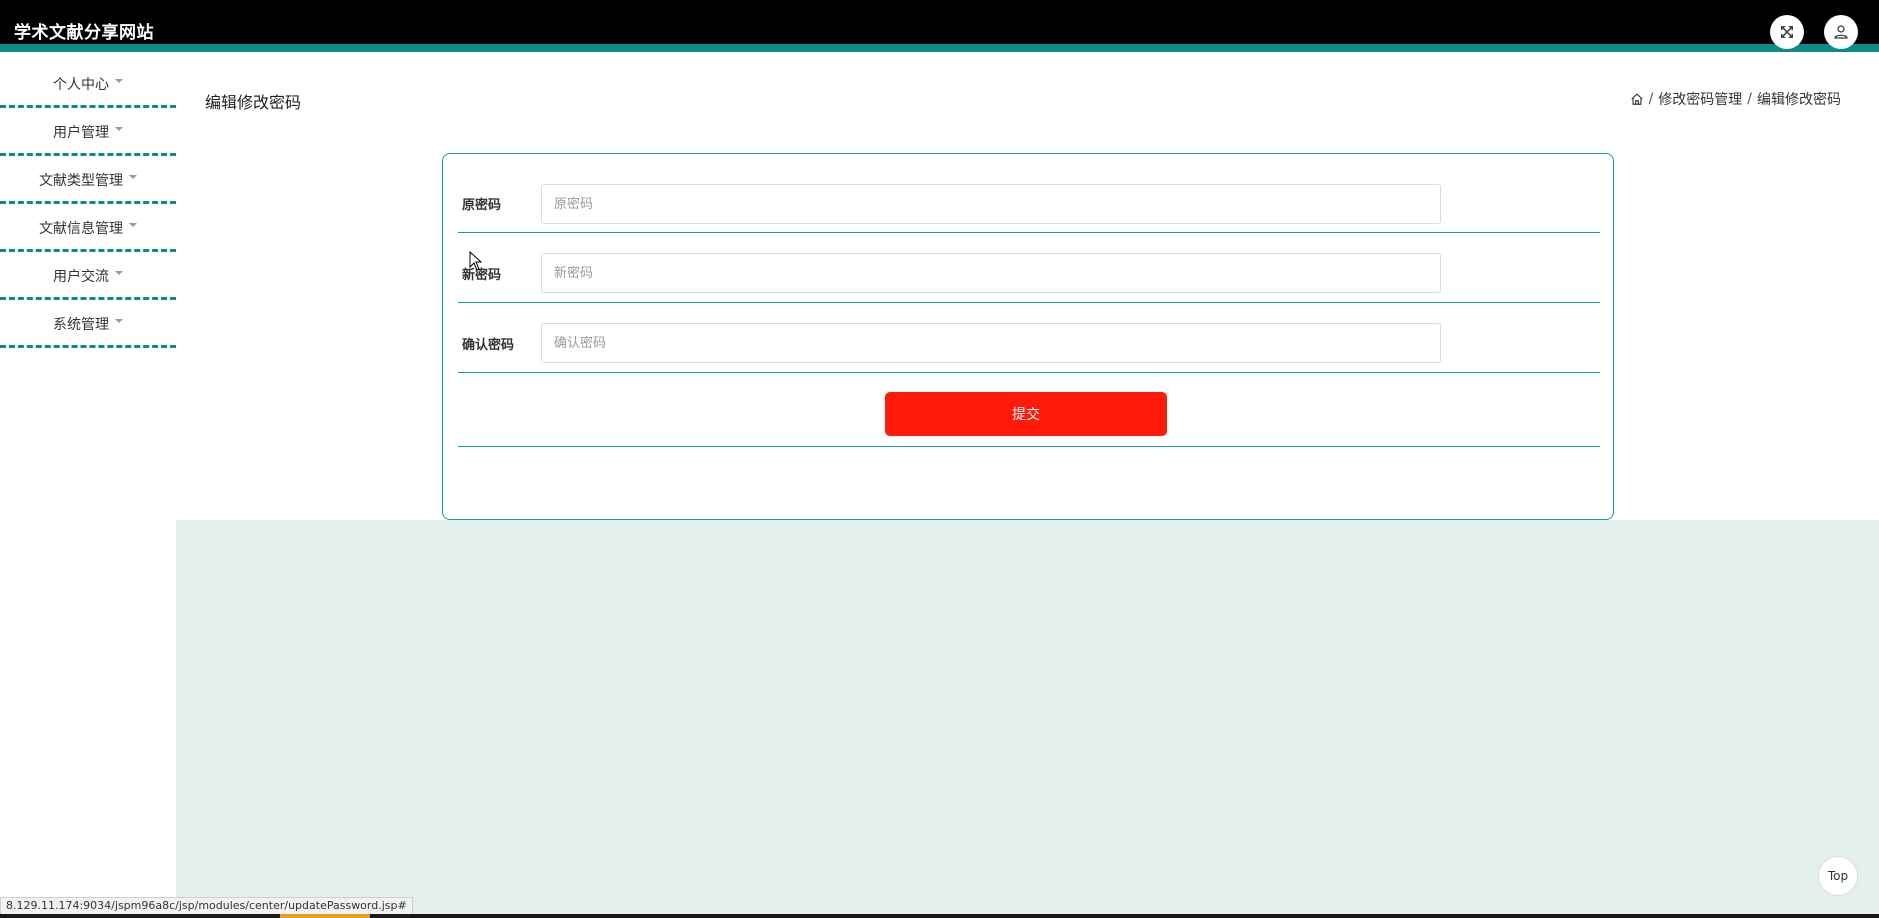 This screenshot has width=1879, height=918. I want to click on user-menu-button, so click(1841, 32).